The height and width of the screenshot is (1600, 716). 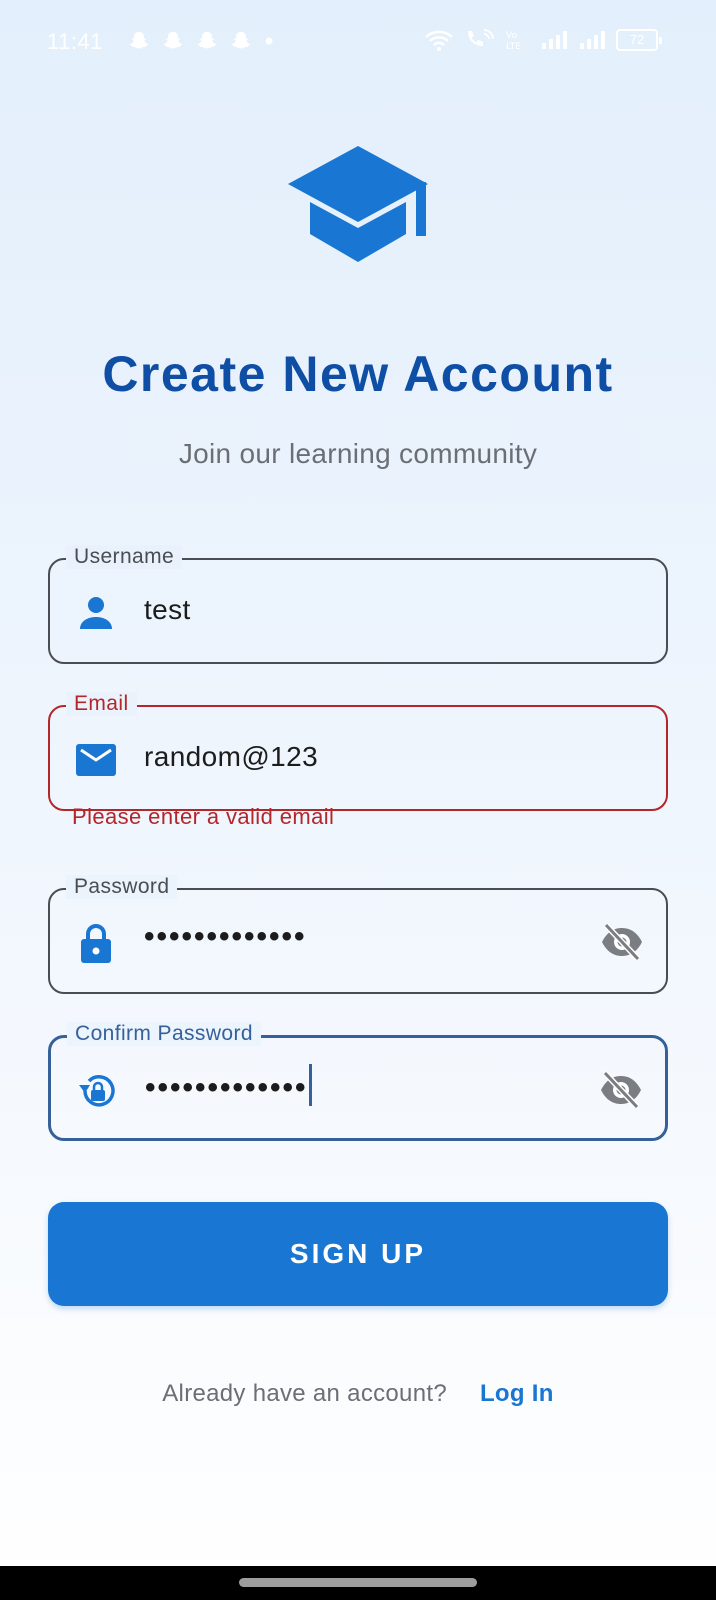 I want to click on page-title: Create New Account, so click(x=358, y=374).